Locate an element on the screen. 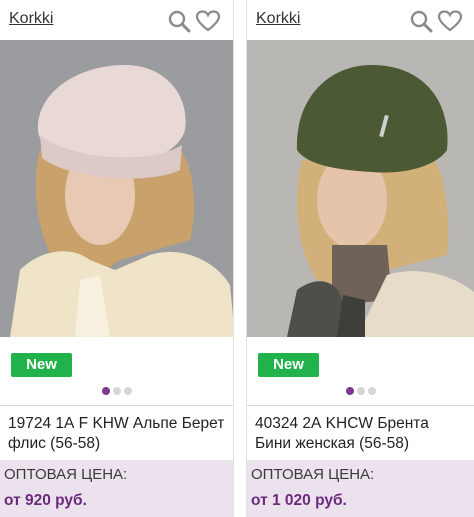 The width and height of the screenshot is (474, 517). price-block: ОПТОВАЯ ЦЕНА: от 920 руб. is located at coordinates (116, 488).